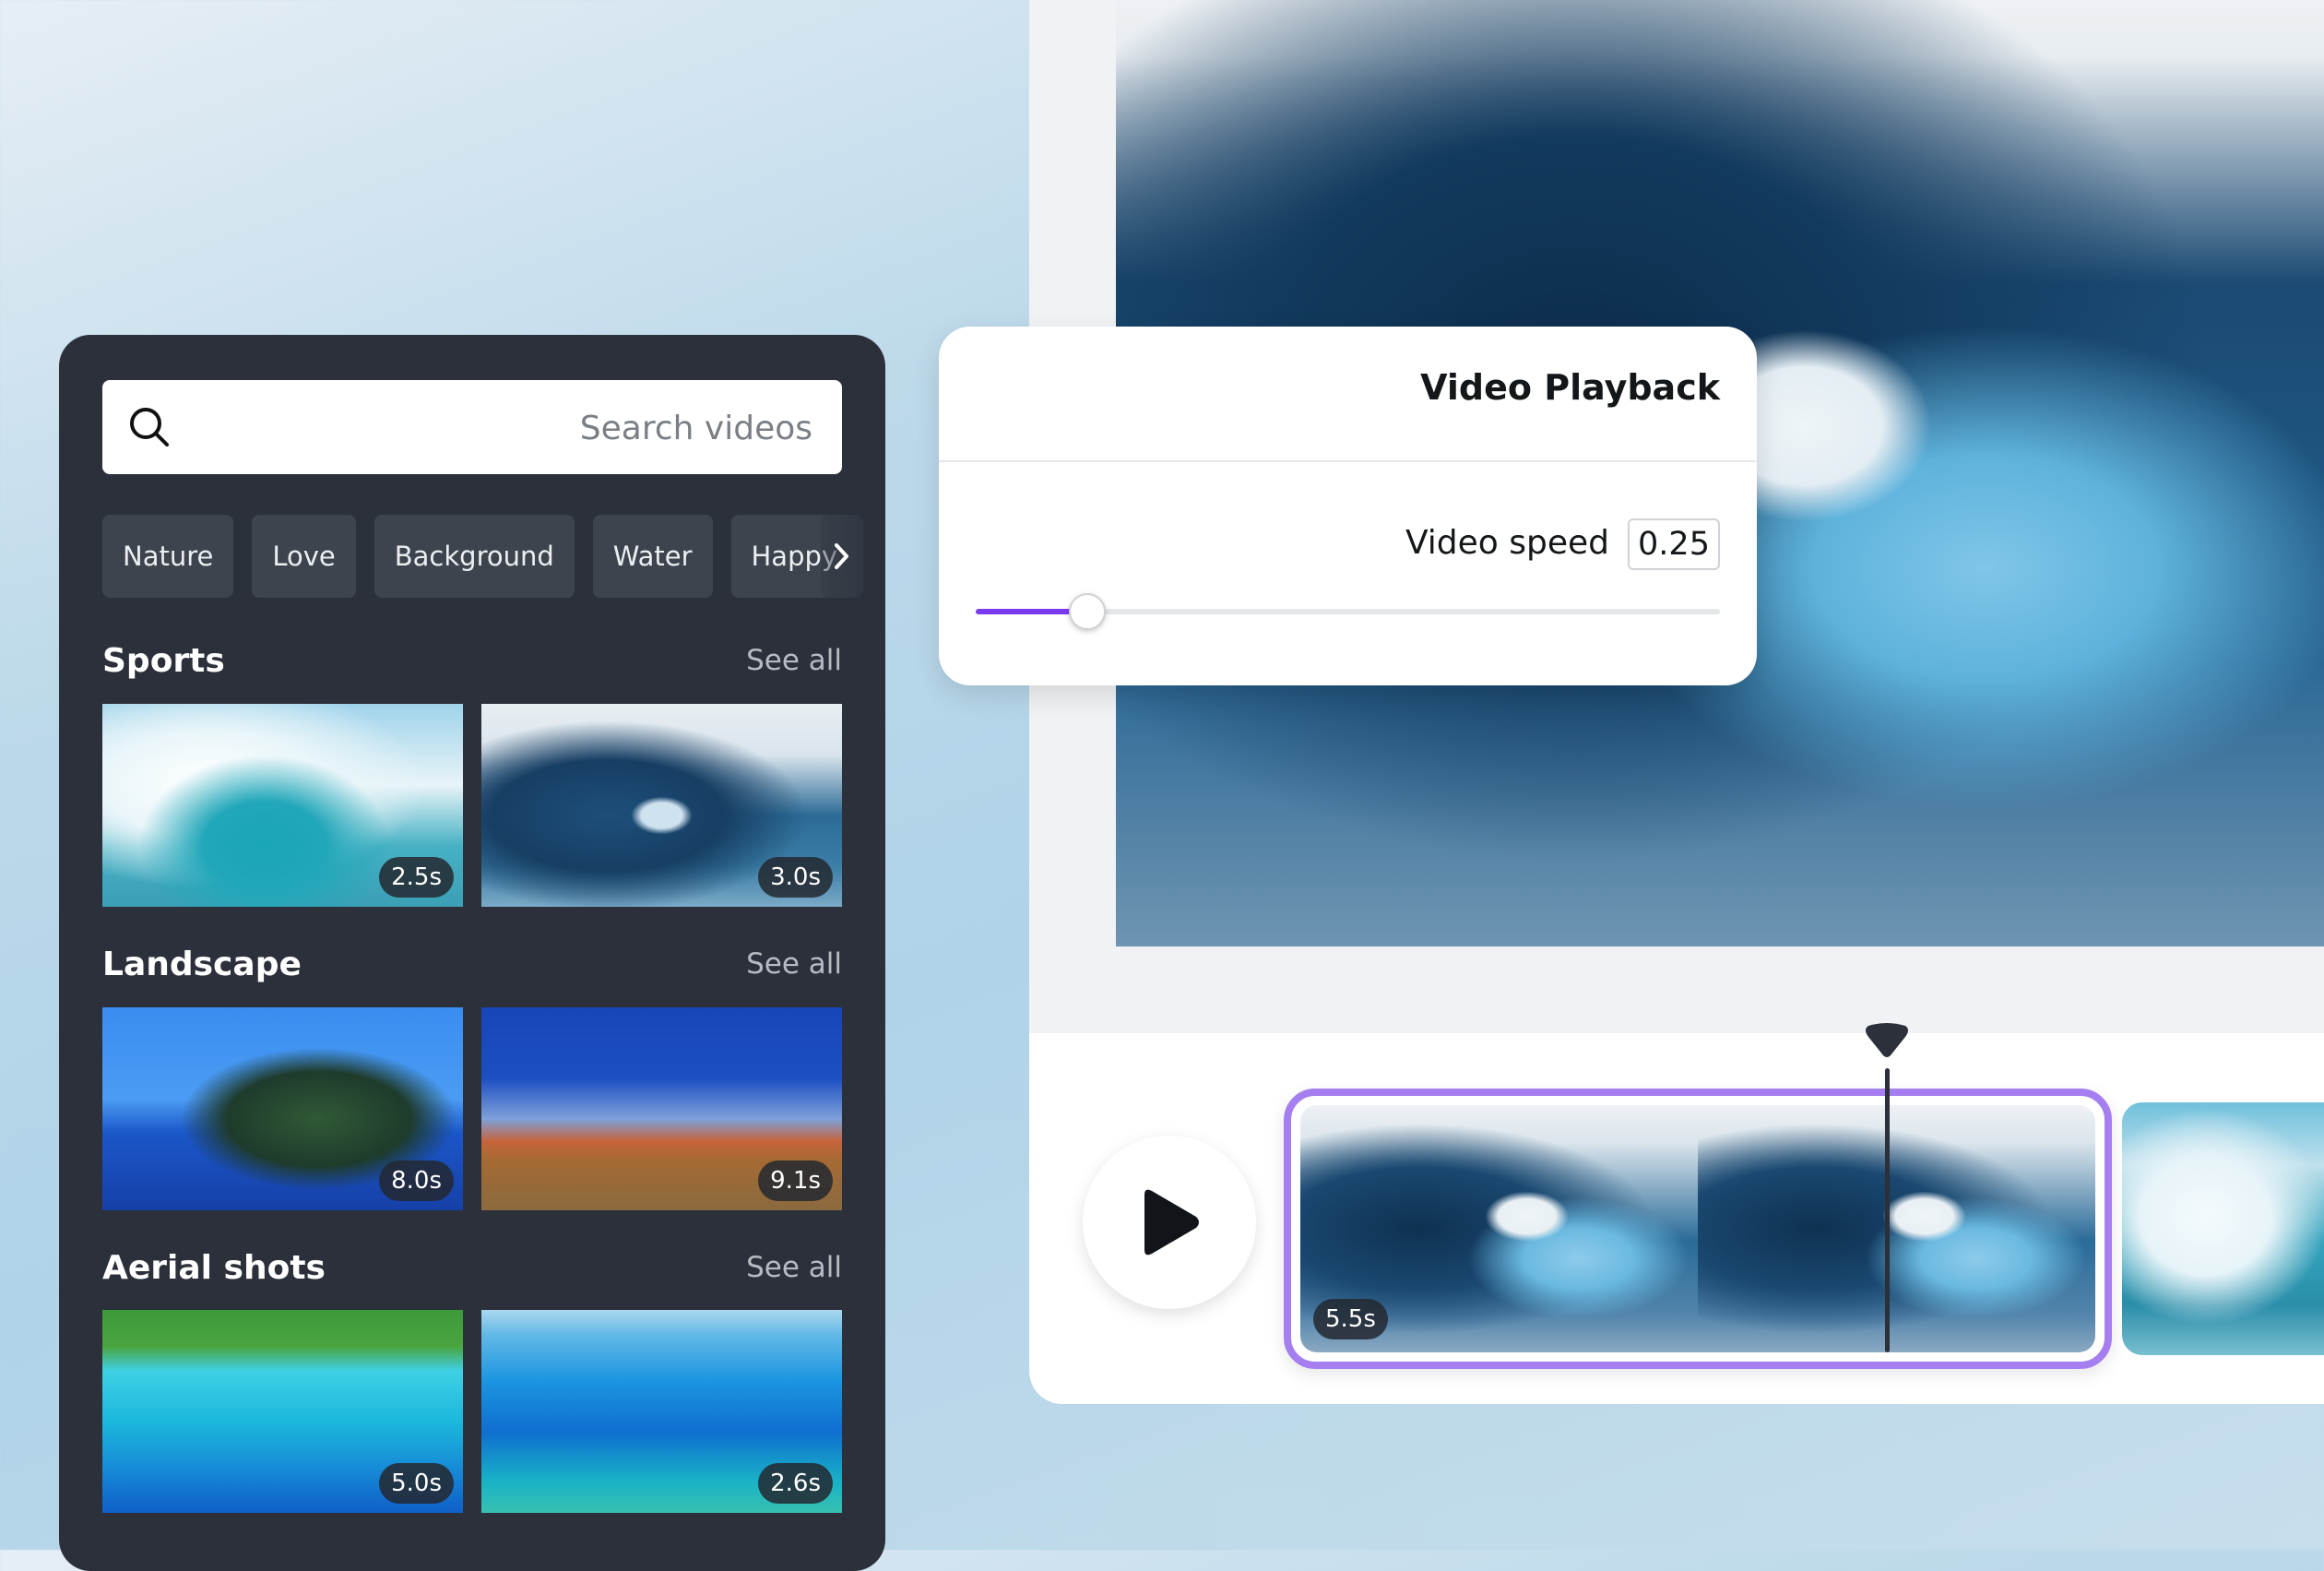 The width and height of the screenshot is (2324, 1571). I want to click on duration-badge: 3.0s, so click(795, 877).